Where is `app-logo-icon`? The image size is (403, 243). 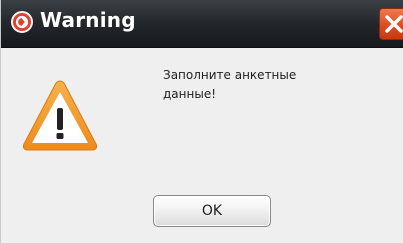 app-logo-icon is located at coordinates (22, 22).